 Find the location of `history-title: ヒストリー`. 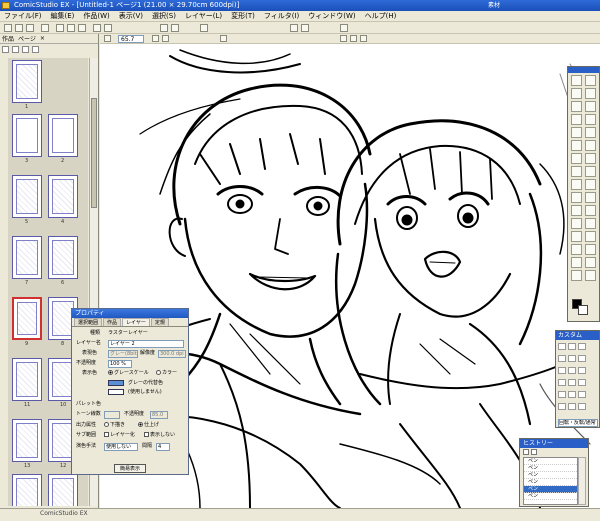

history-title: ヒストリー is located at coordinates (554, 443).